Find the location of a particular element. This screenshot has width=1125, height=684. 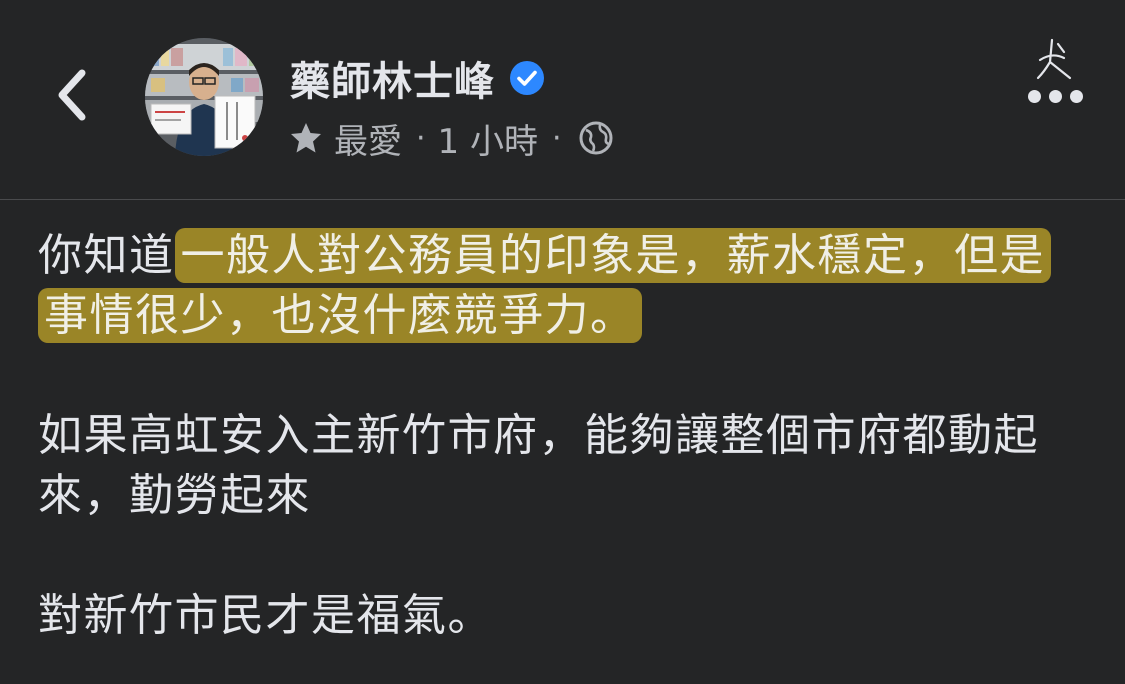

chevron-left-icon is located at coordinates (71, 97).